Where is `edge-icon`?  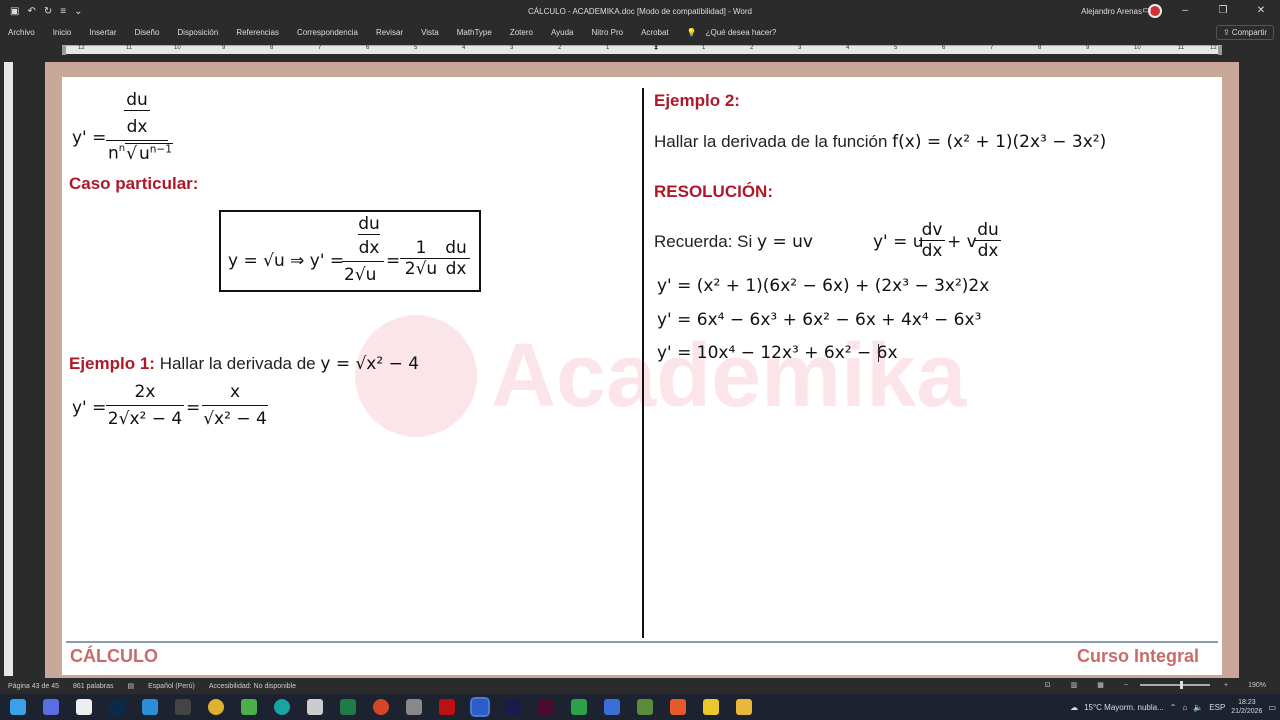 edge-icon is located at coordinates (150, 707).